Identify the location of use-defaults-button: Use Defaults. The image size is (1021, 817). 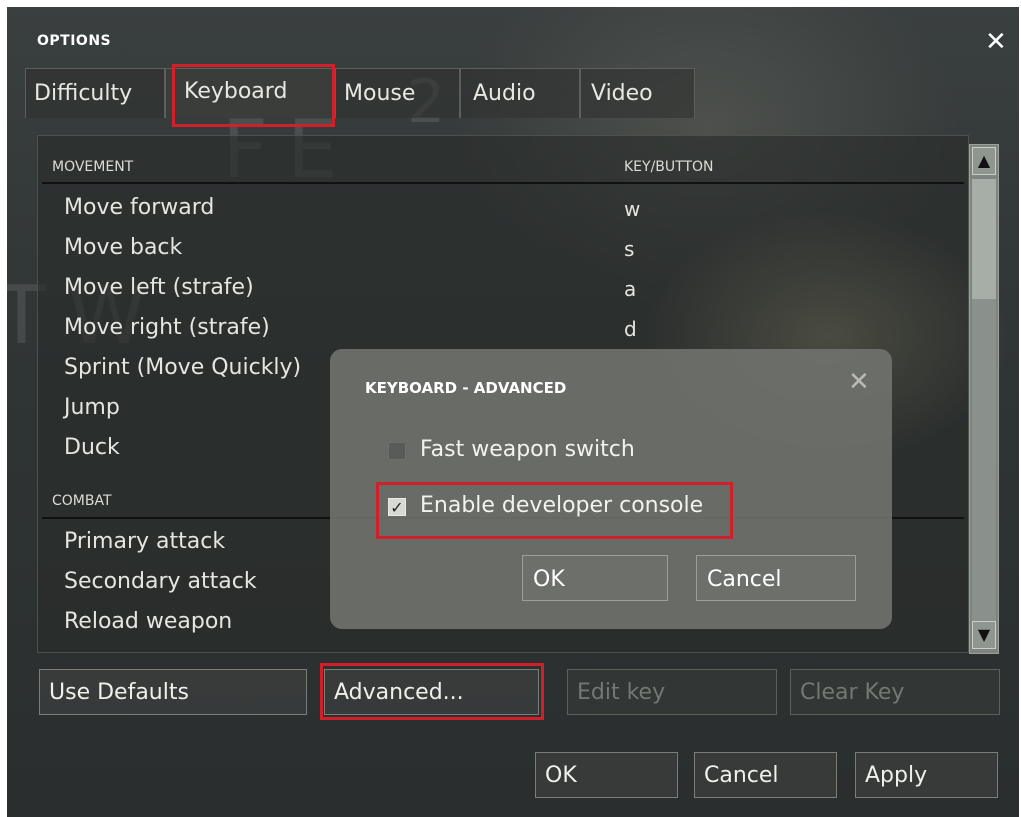
(173, 692).